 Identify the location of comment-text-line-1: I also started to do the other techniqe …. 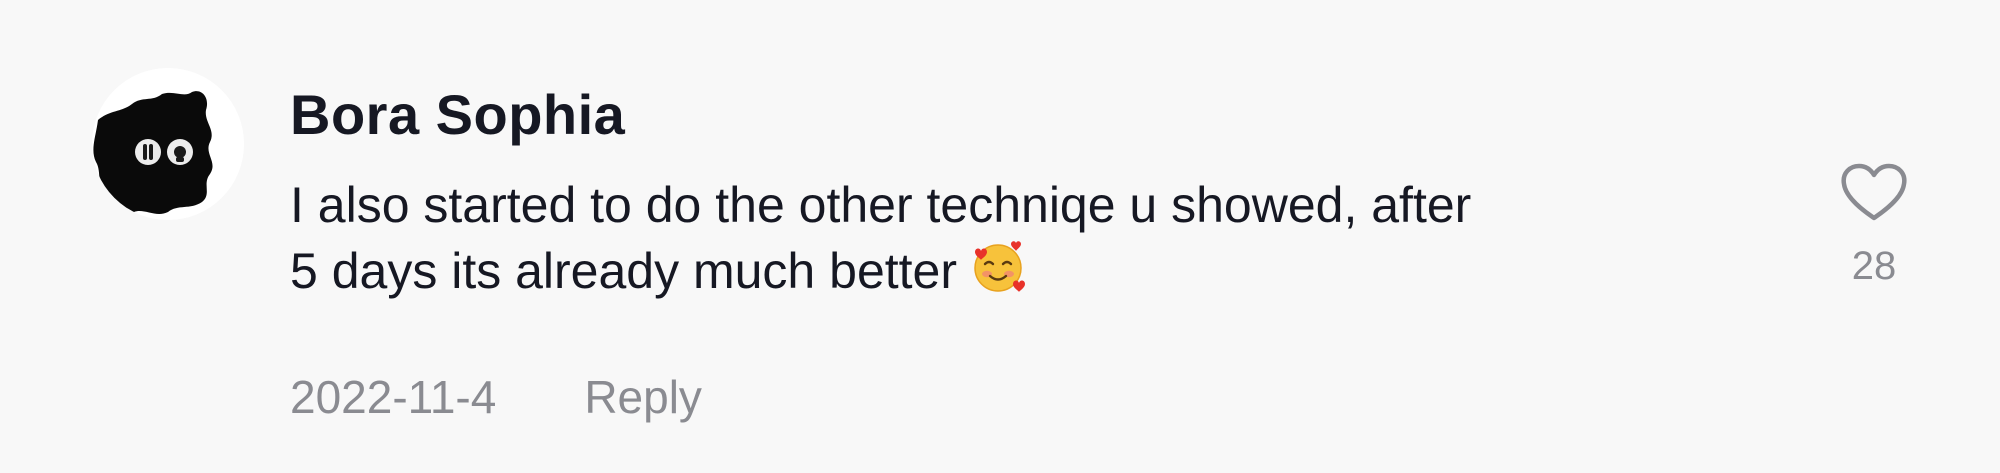
(881, 205).